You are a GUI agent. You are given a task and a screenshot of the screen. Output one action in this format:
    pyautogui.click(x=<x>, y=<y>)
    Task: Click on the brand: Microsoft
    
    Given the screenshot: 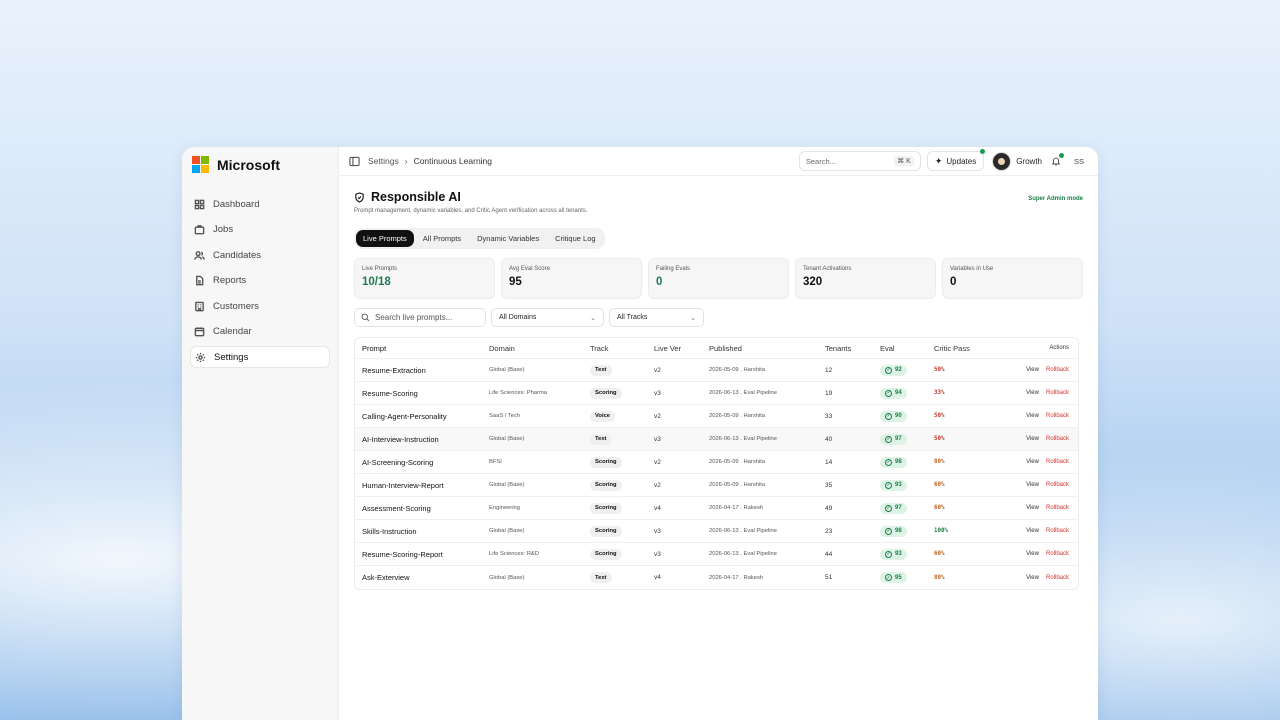 What is the action you would take?
    pyautogui.click(x=261, y=165)
    